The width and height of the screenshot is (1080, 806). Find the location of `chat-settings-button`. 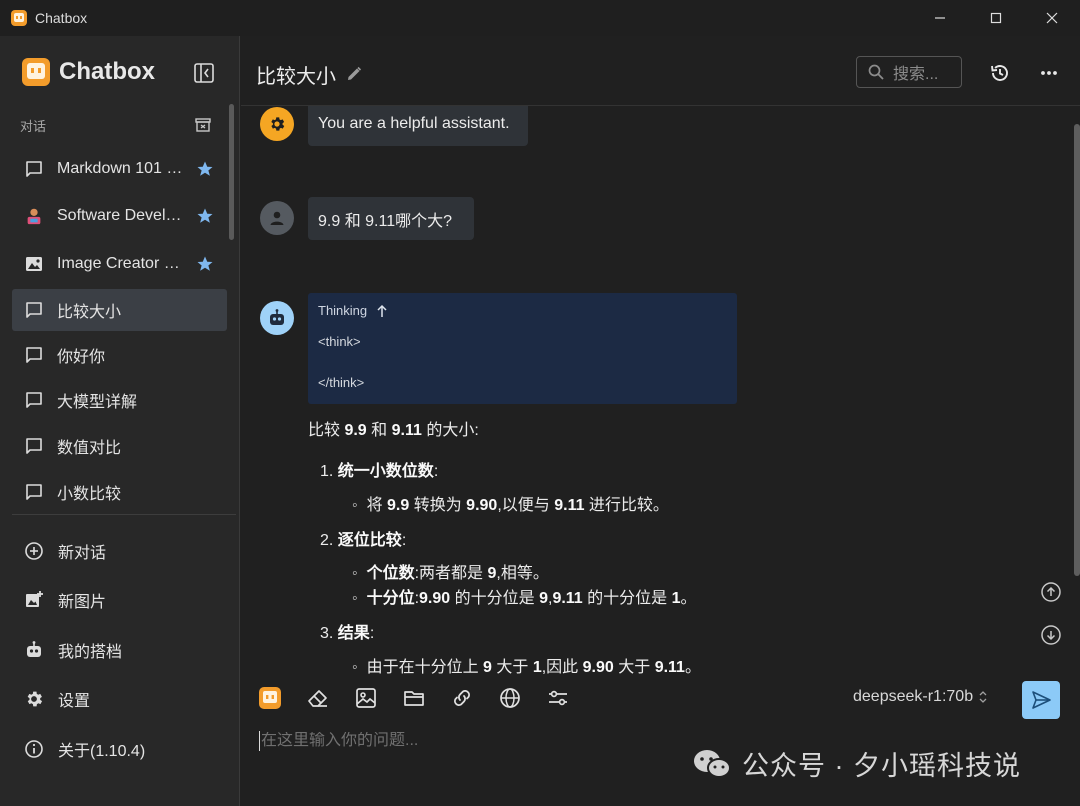

chat-settings-button is located at coordinates (558, 698).